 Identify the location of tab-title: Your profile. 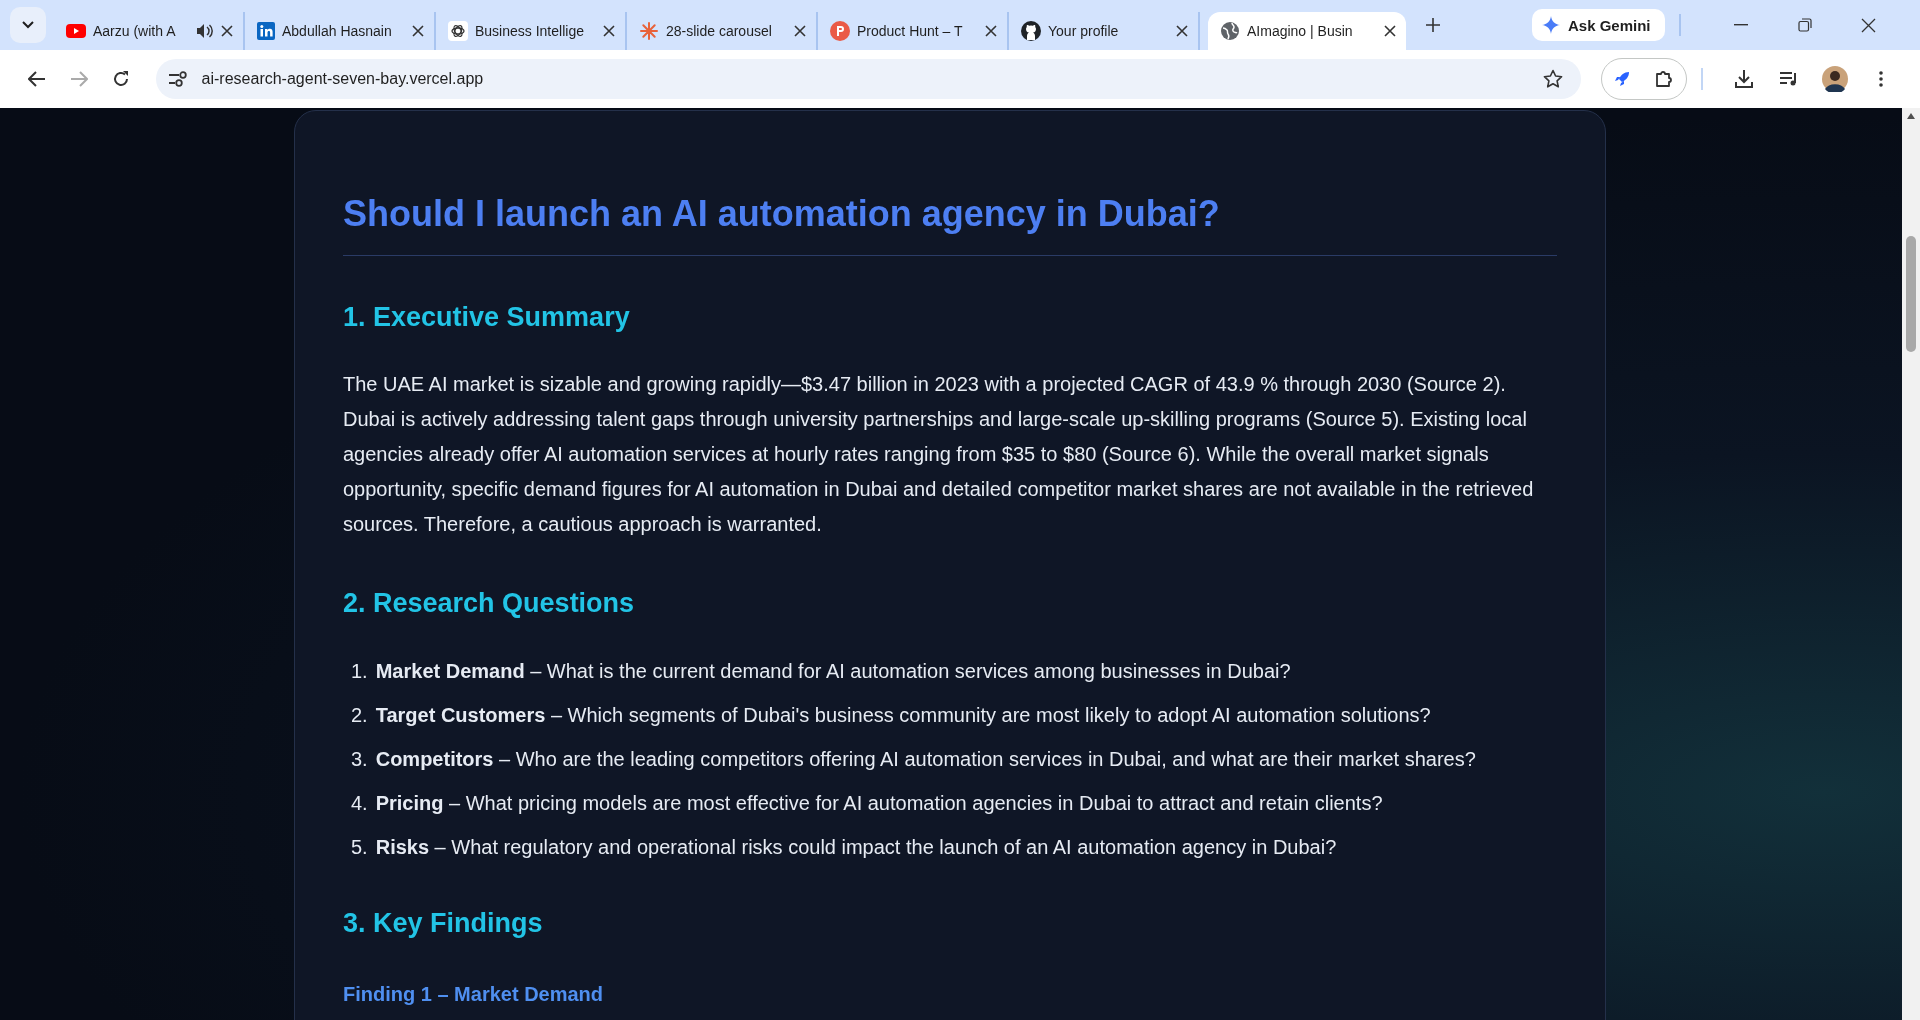
(1084, 31).